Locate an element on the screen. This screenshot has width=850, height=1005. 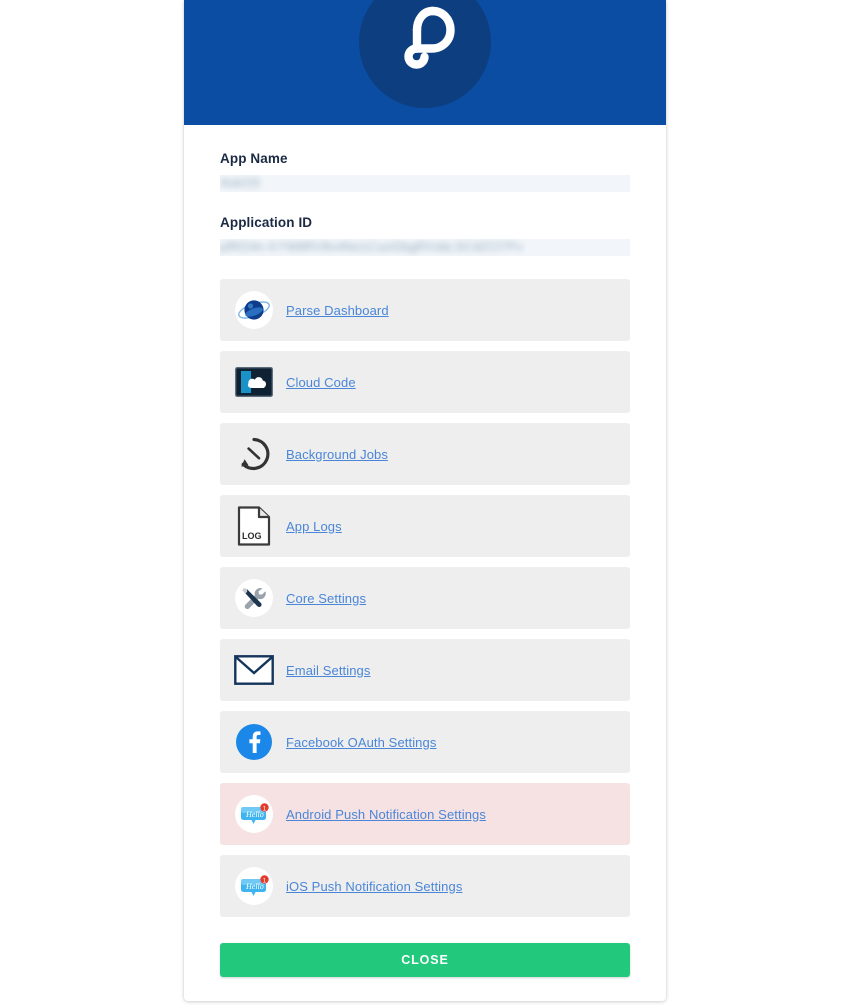
background-jobs-clock-icon is located at coordinates (254, 454).